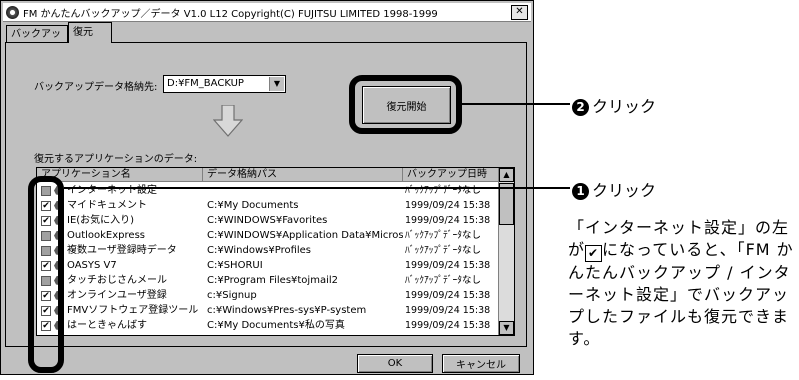 This screenshot has width=799, height=380. I want to click on tab-restore: 復元, so click(90, 32).